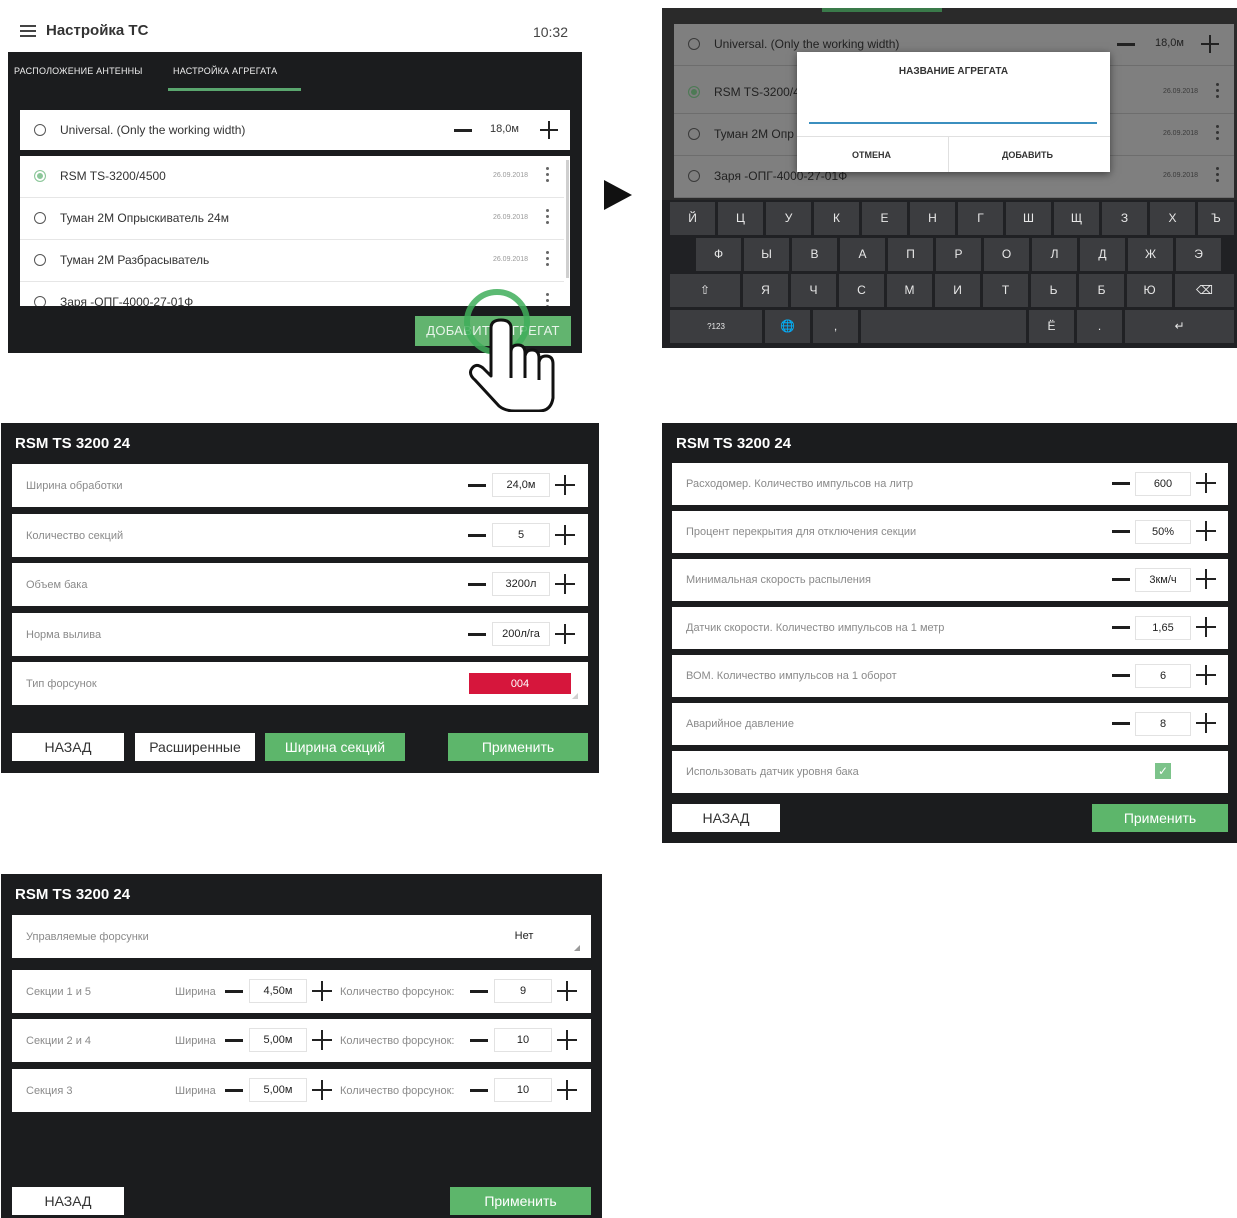  I want to click on key: Й, so click(692, 218).